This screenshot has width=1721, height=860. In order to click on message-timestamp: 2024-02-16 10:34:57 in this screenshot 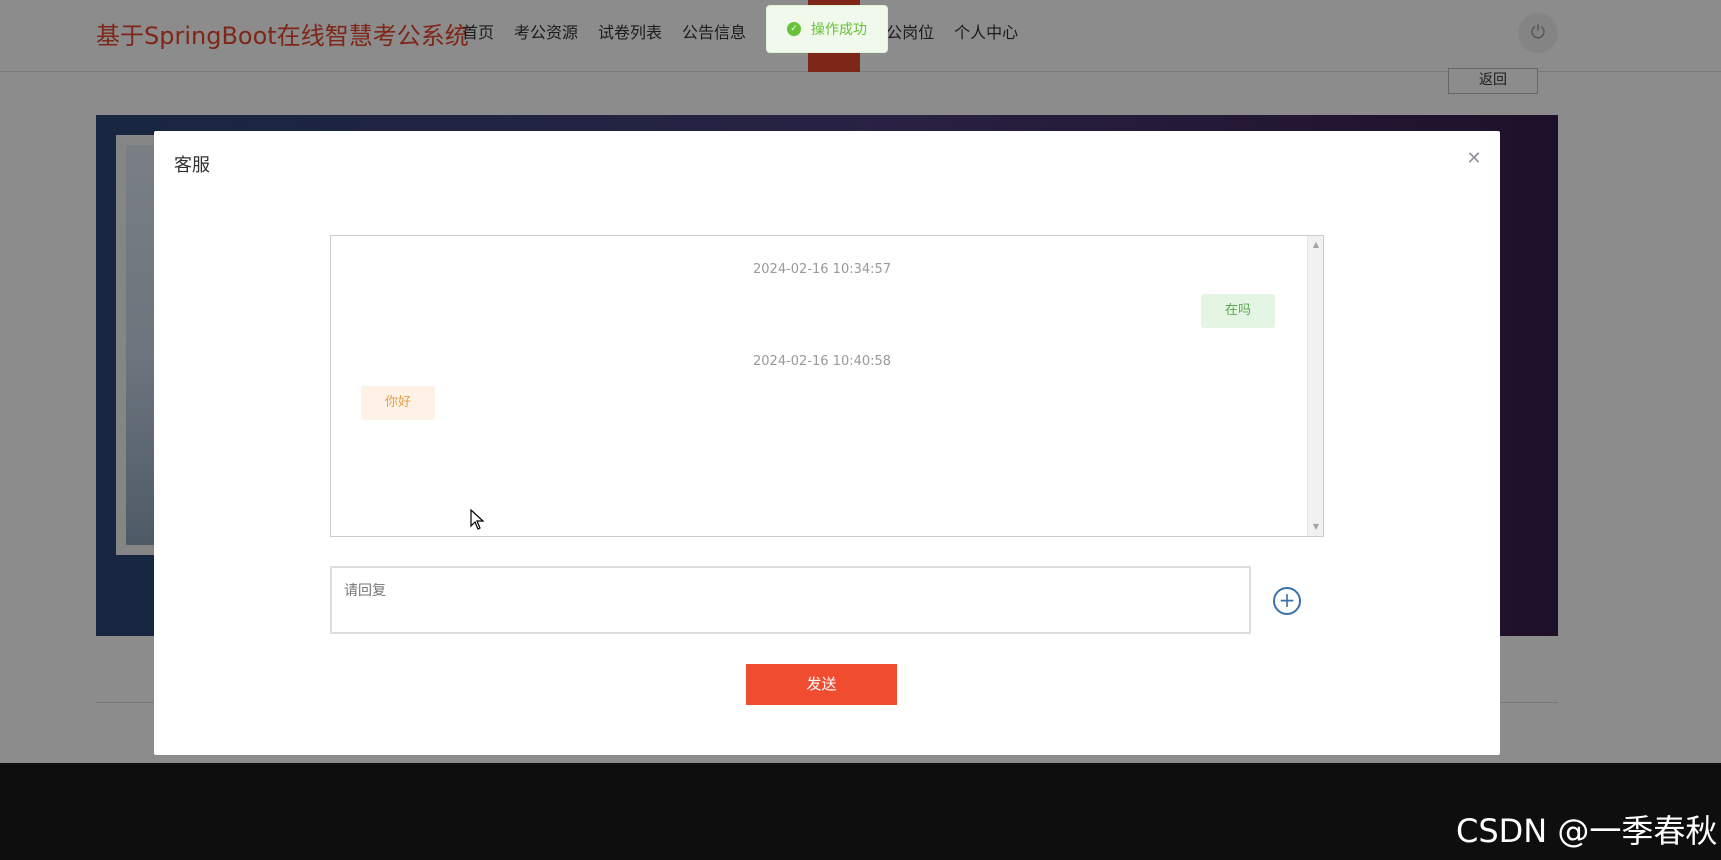, I will do `click(822, 269)`.